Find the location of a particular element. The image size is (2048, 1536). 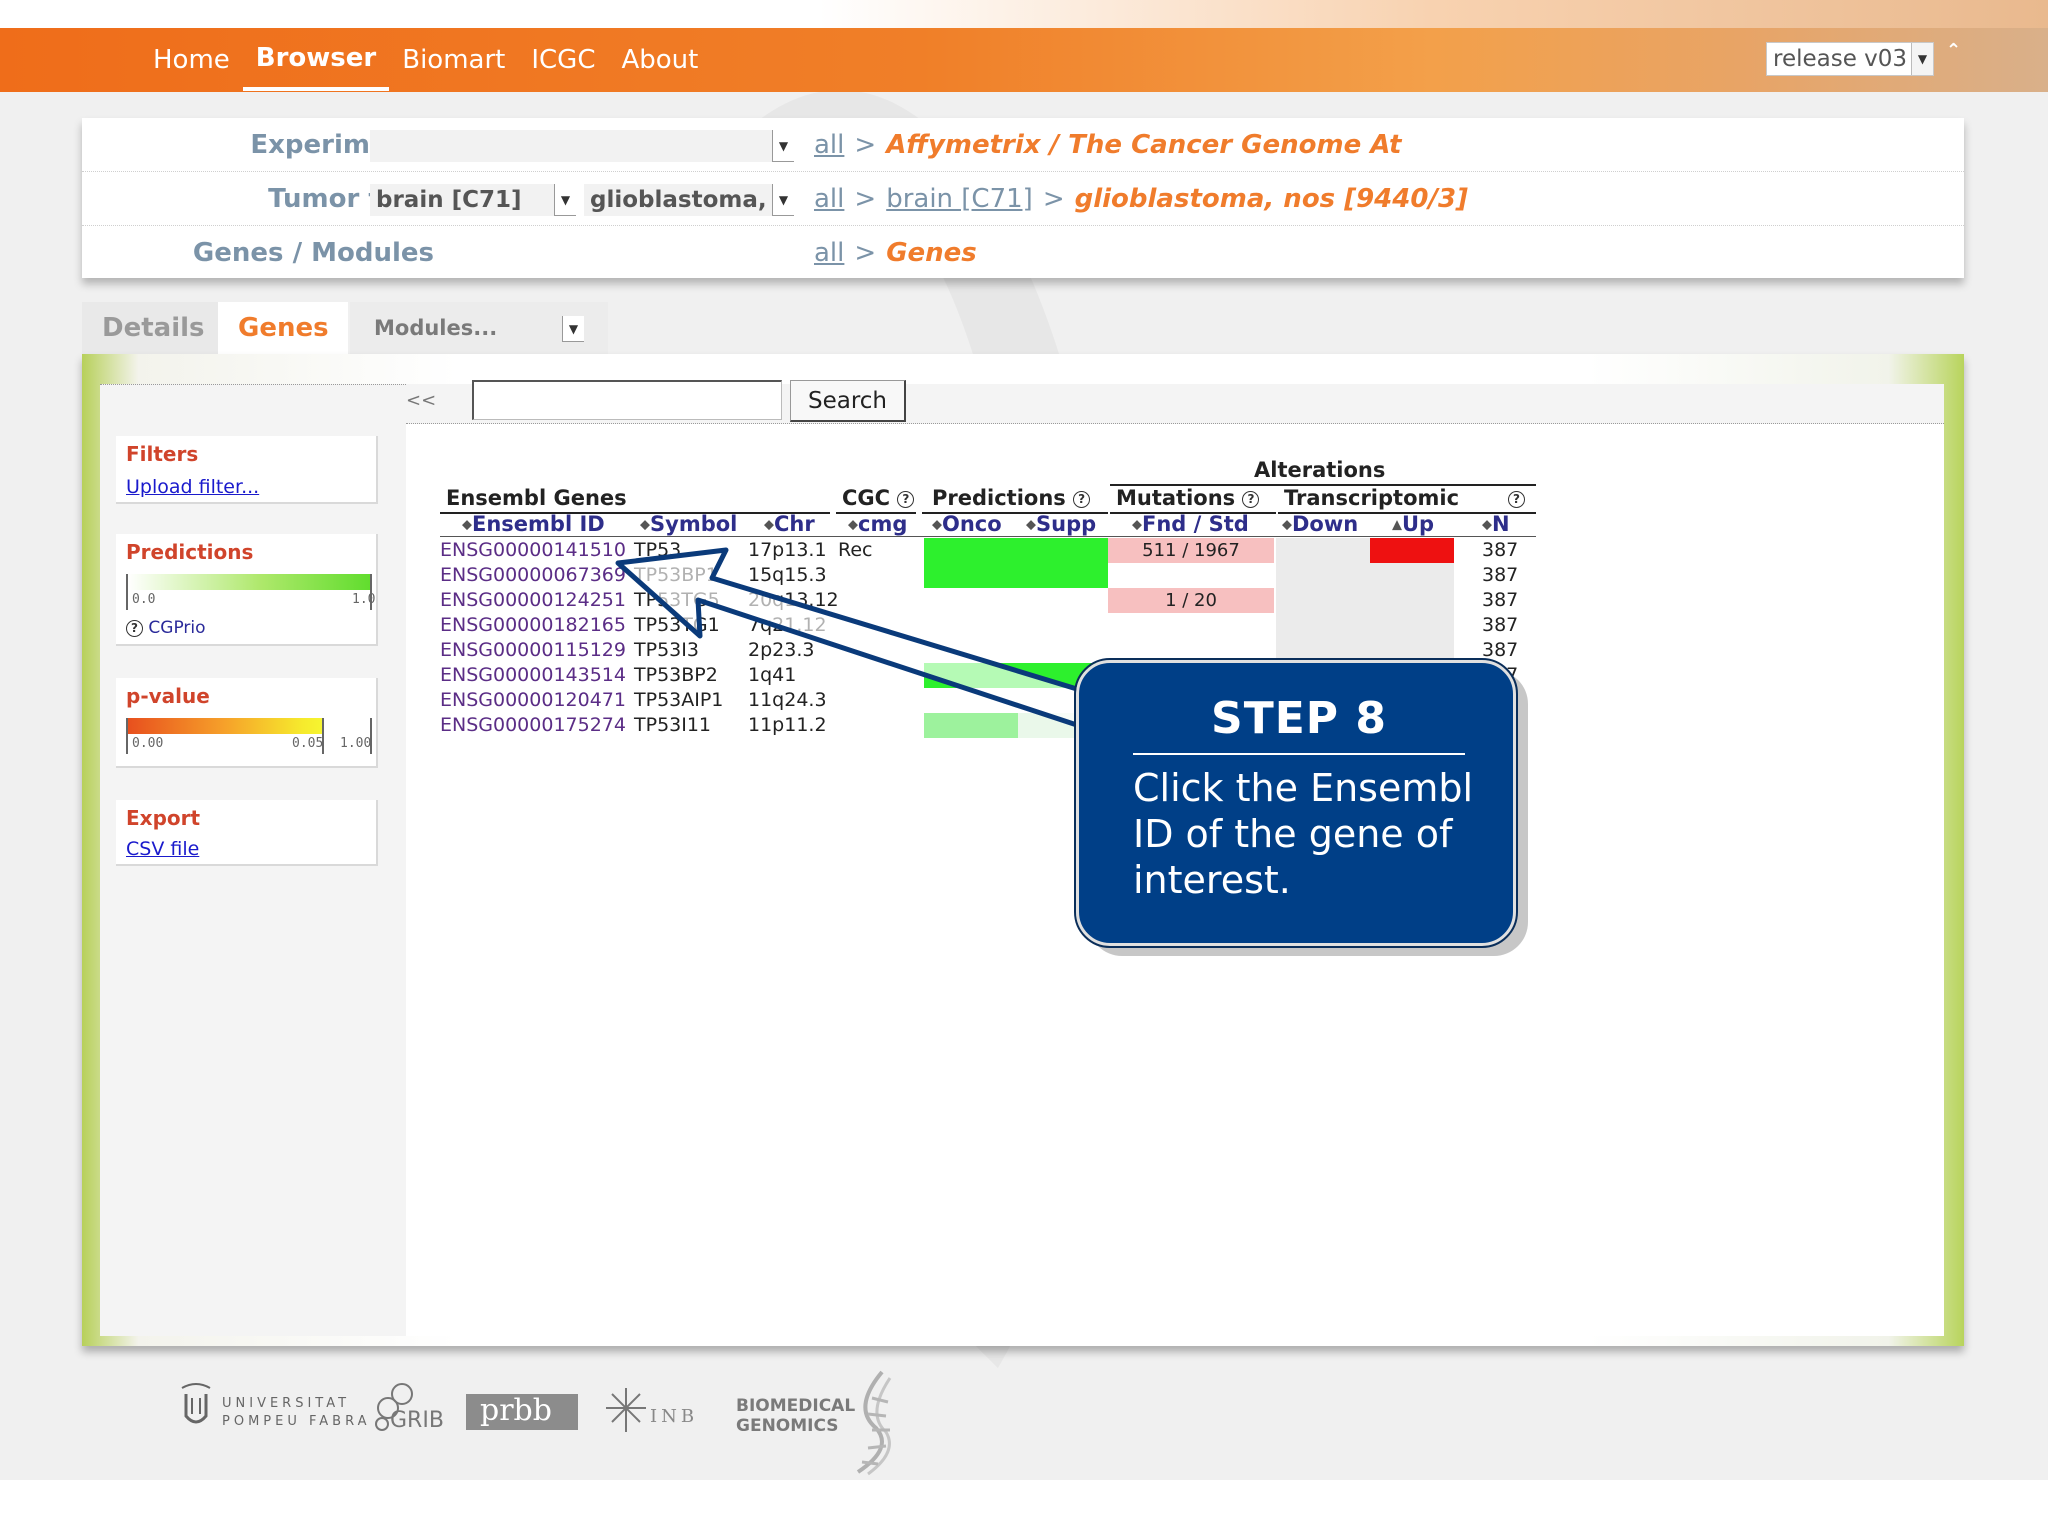

release-value: release v03 is located at coordinates (1840, 59).